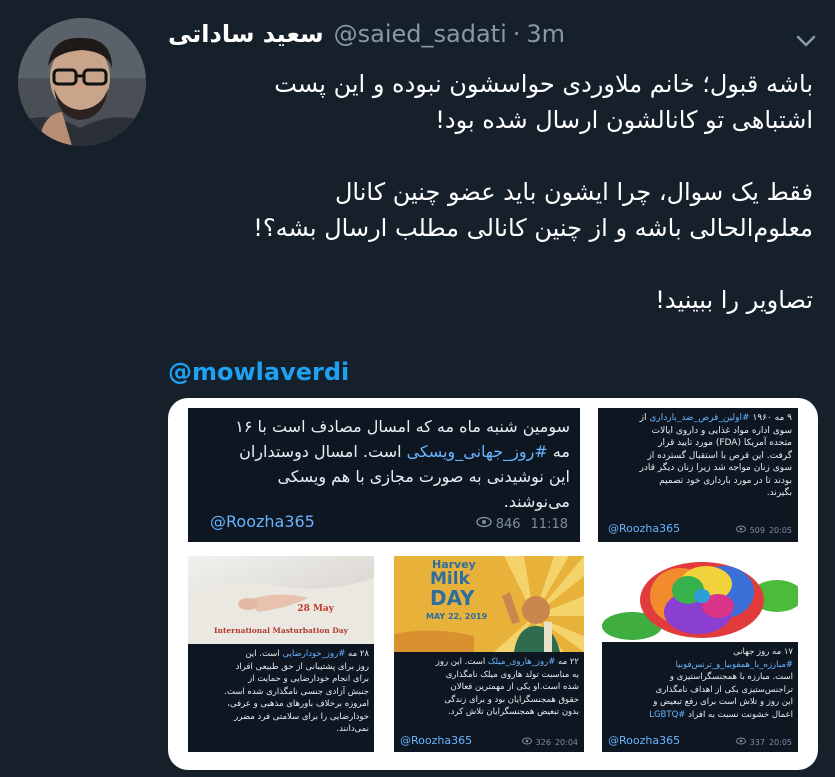 This screenshot has height=777, width=835. What do you see at coordinates (545, 34) in the screenshot?
I see `tweet-time: 3m` at bounding box center [545, 34].